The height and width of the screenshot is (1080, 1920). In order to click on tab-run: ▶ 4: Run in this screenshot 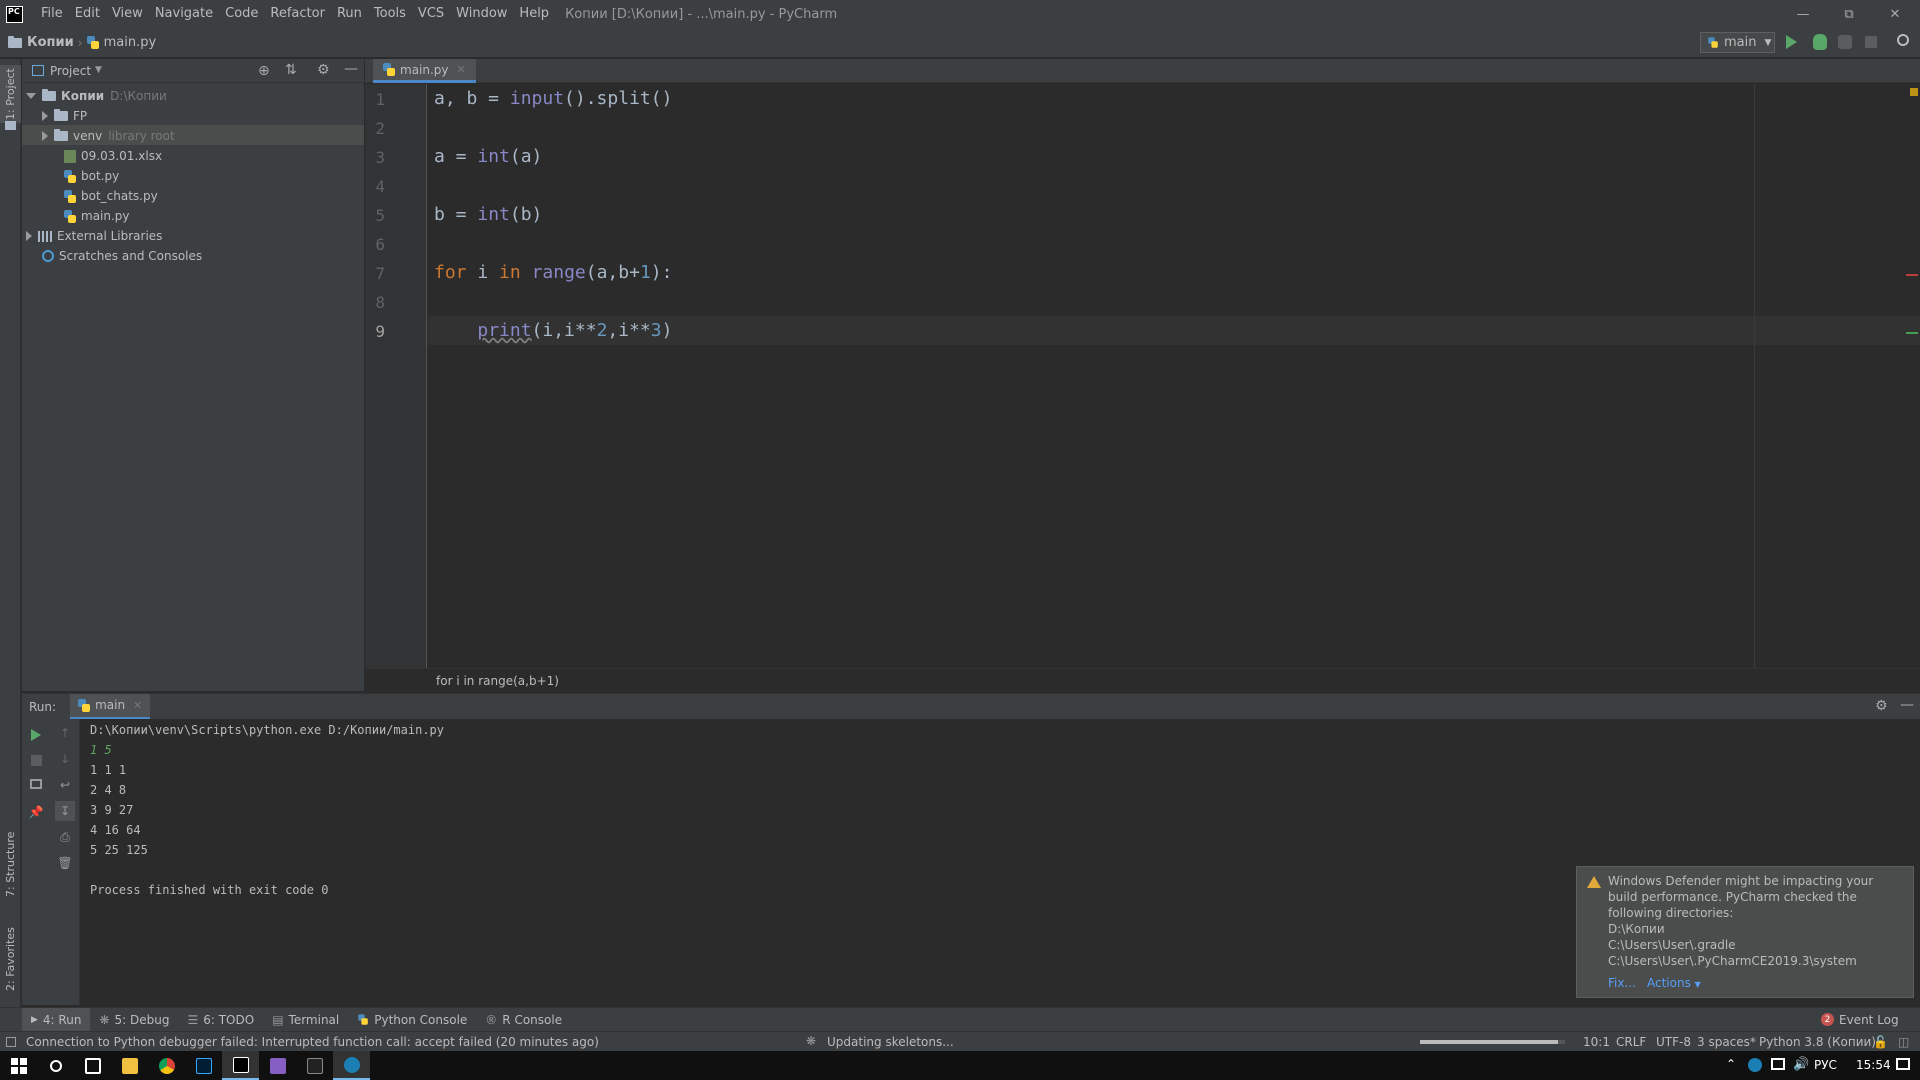, I will do `click(56, 1019)`.